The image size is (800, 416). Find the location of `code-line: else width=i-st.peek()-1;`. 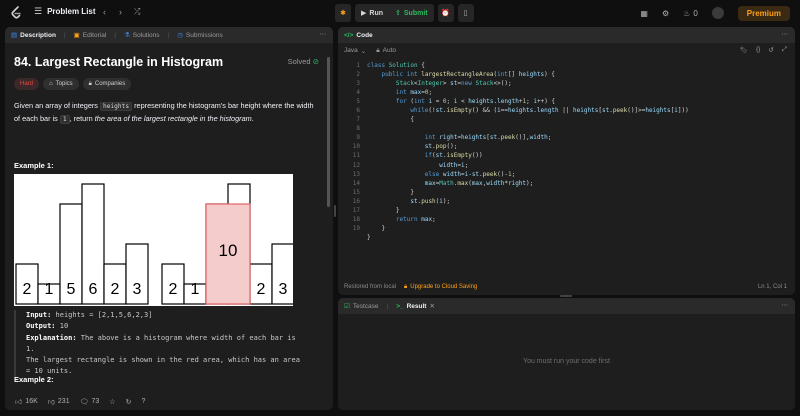

code-line: else width=i-st.peek()-1; is located at coordinates (470, 174).